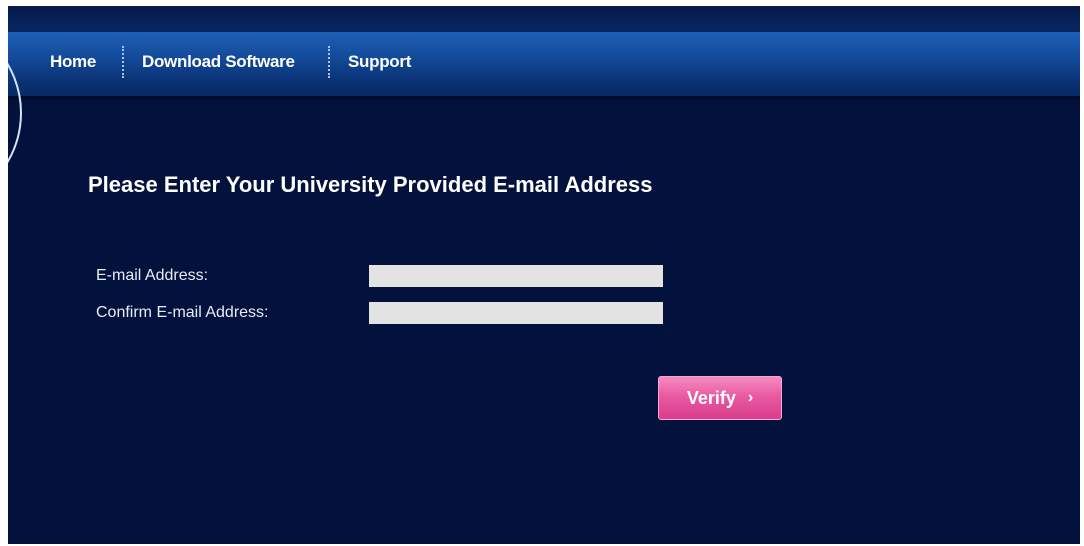 The width and height of the screenshot is (1084, 546). I want to click on verify-button: Verify ›, so click(720, 398).